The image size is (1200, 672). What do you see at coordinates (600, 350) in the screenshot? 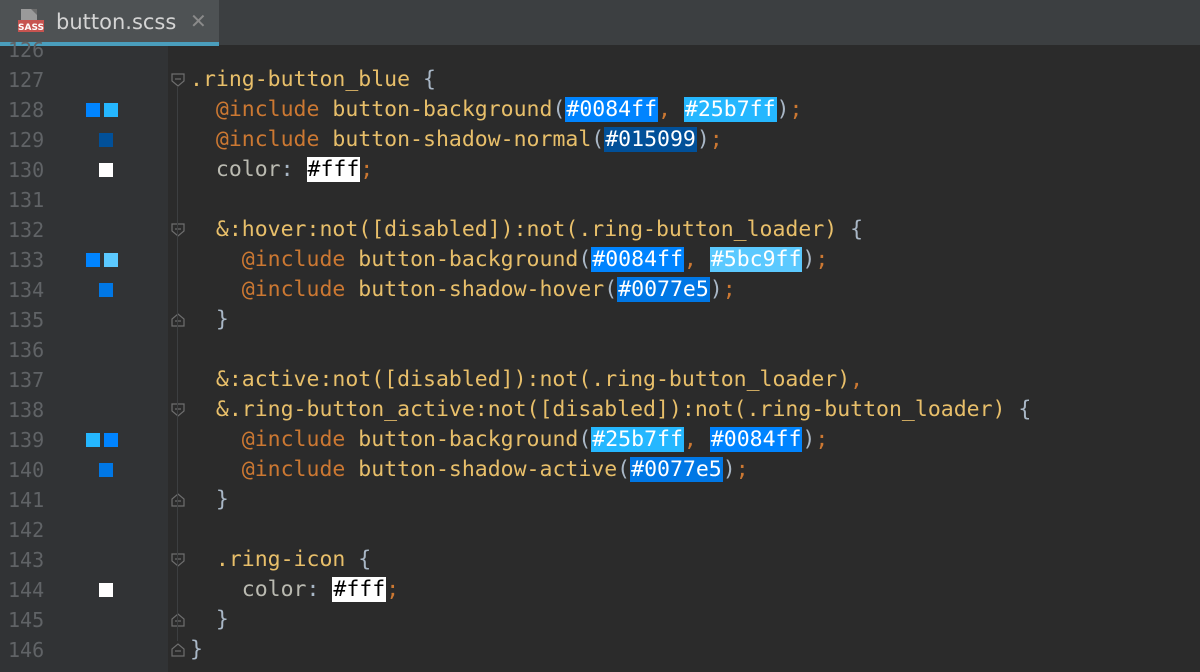
I see `code-line: 136` at bounding box center [600, 350].